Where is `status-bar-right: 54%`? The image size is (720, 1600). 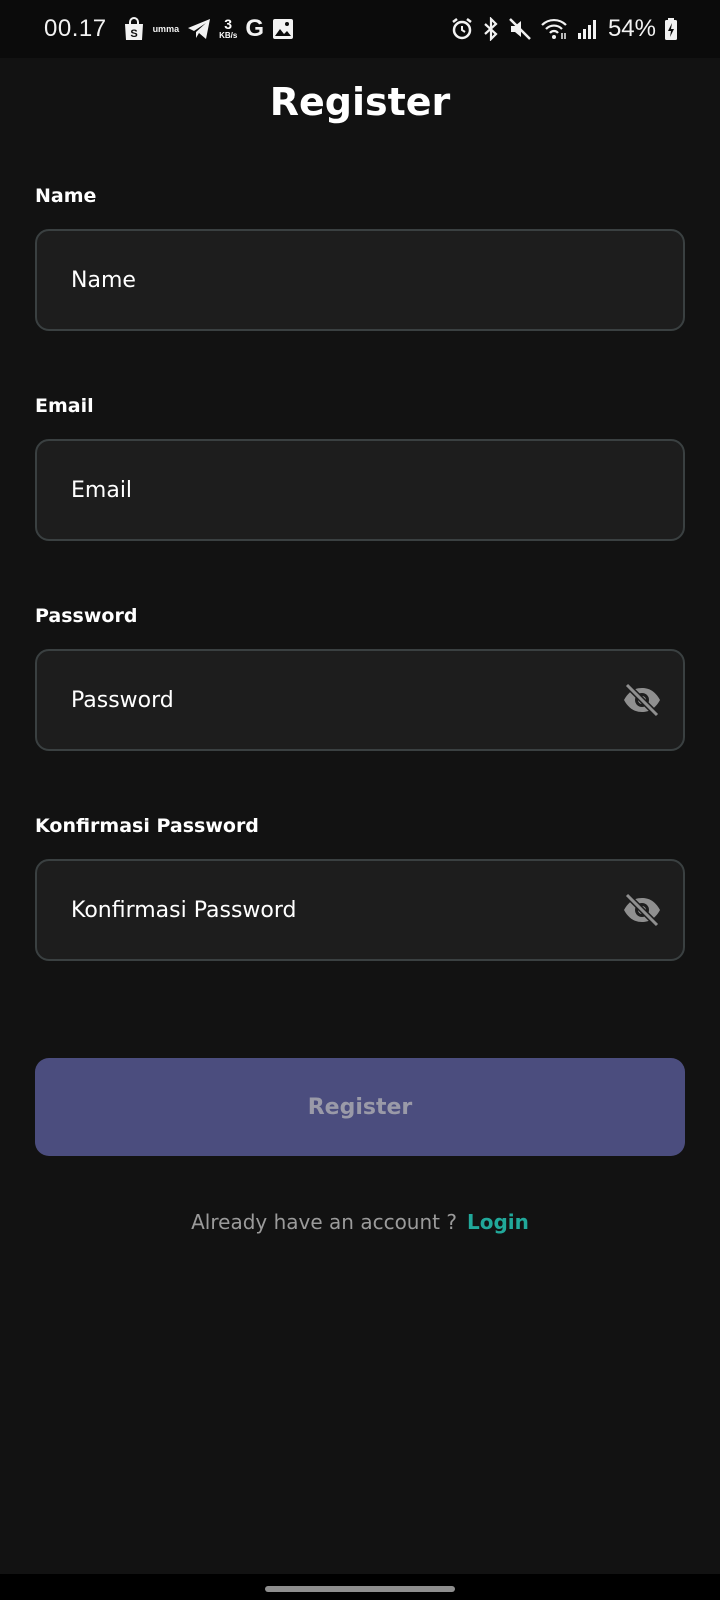 status-bar-right: 54% is located at coordinates (564, 29).